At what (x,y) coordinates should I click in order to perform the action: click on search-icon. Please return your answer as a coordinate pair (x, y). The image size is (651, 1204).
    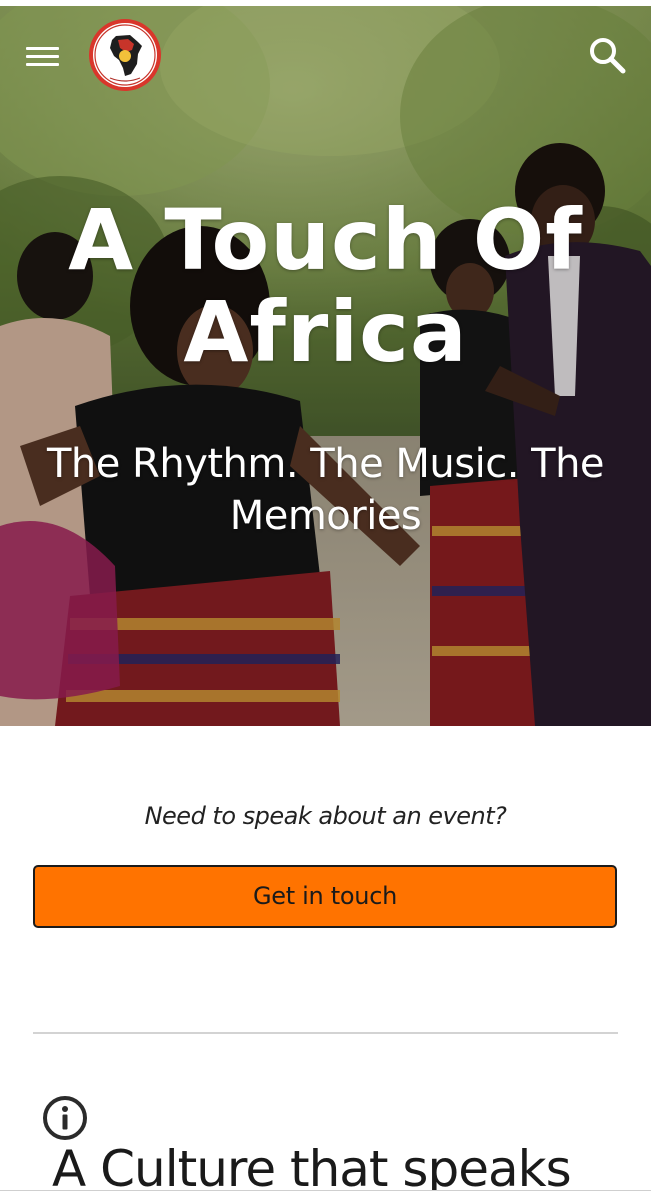
    Looking at the image, I should click on (607, 55).